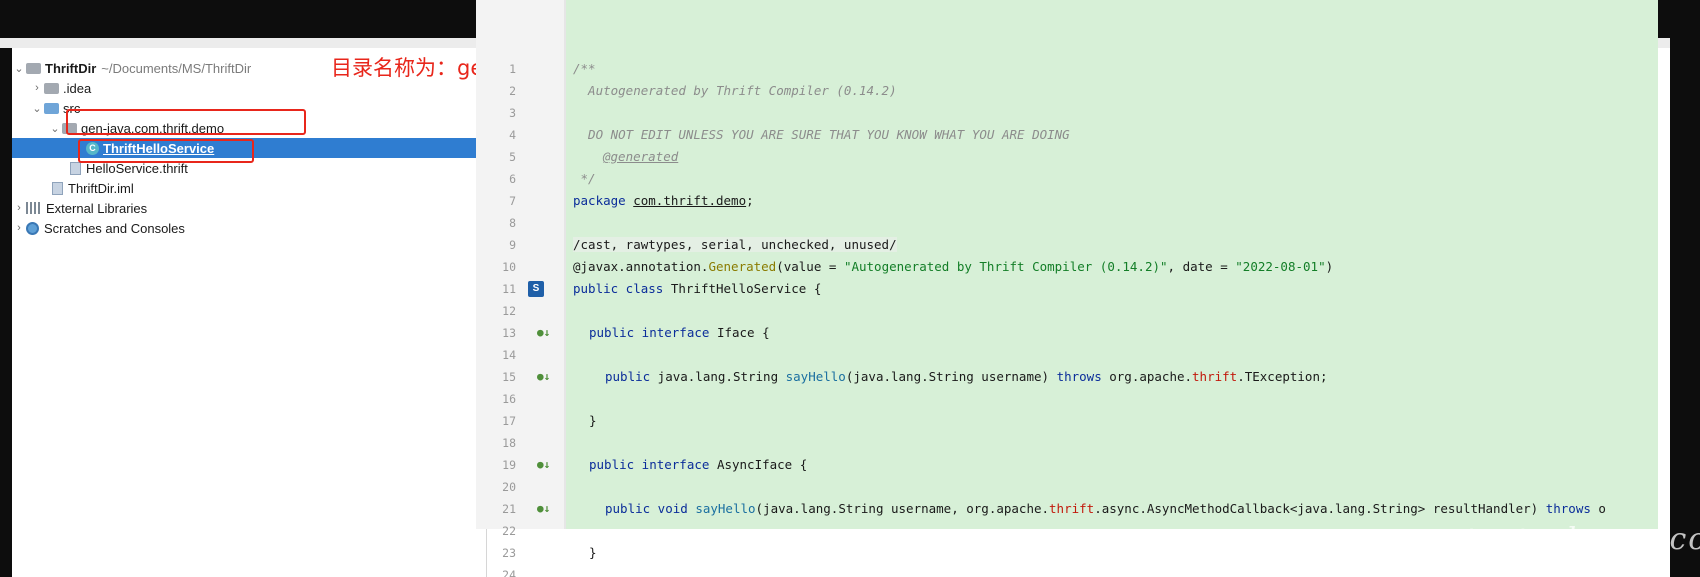 This screenshot has width=1700, height=577. Describe the element at coordinates (750, 200) in the screenshot. I see `code-text: ;` at that location.